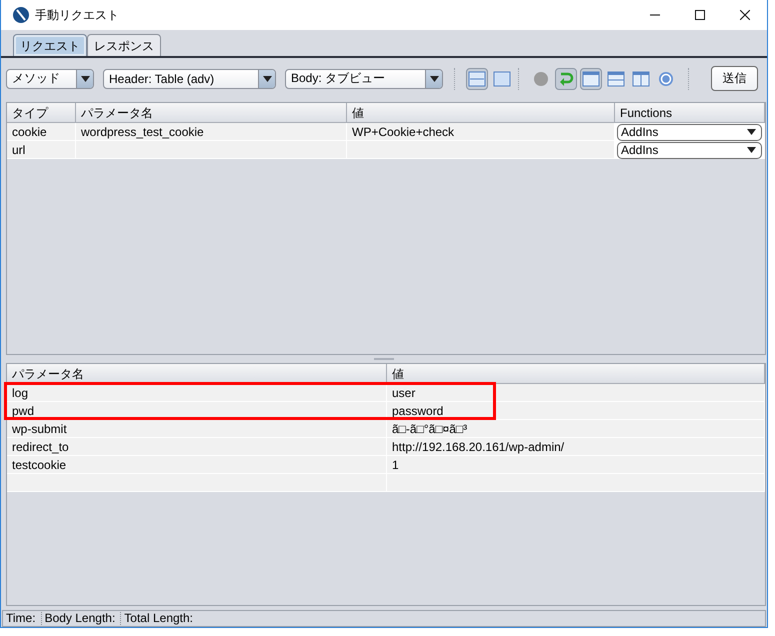 This screenshot has height=636, width=775. Describe the element at coordinates (21, 15) in the screenshot. I see `app-logo-icon` at that location.